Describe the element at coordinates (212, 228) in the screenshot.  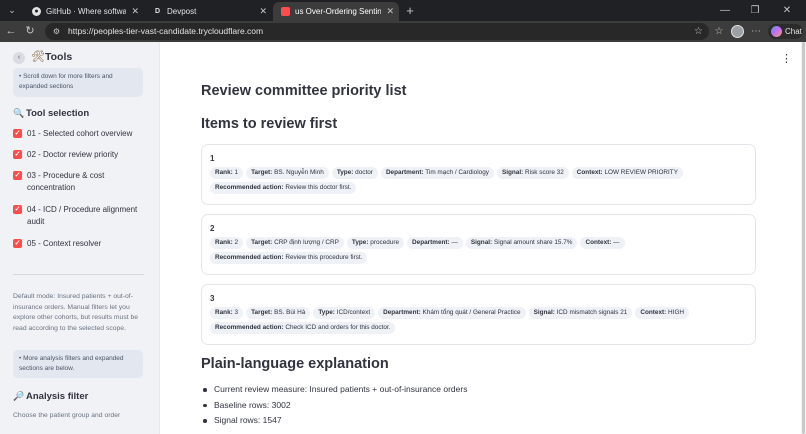
I see `card-rank-number: 2` at that location.